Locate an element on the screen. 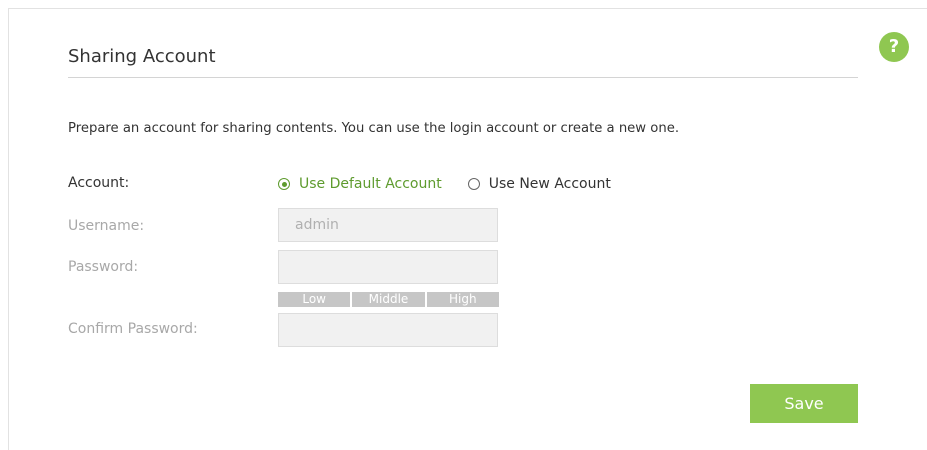 The image size is (927, 450). radio-label-new: Use New Account is located at coordinates (549, 184).